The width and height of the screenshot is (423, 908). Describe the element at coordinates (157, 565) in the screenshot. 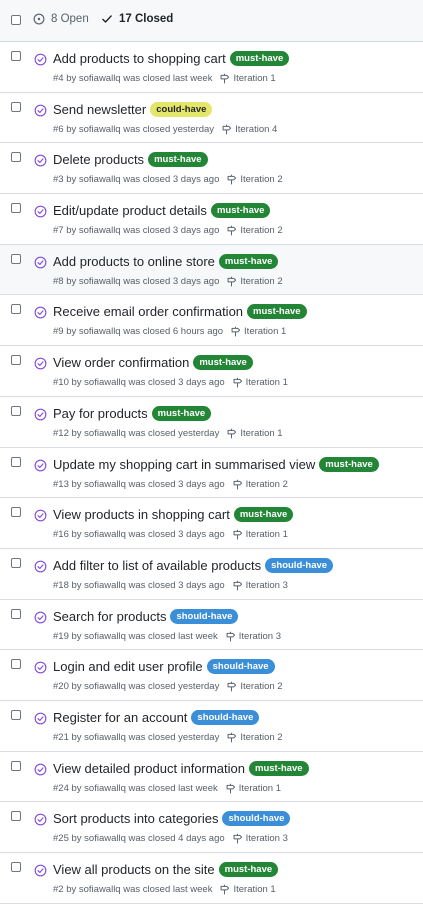

I see `issue-title-link: Add filter to list of available products` at that location.